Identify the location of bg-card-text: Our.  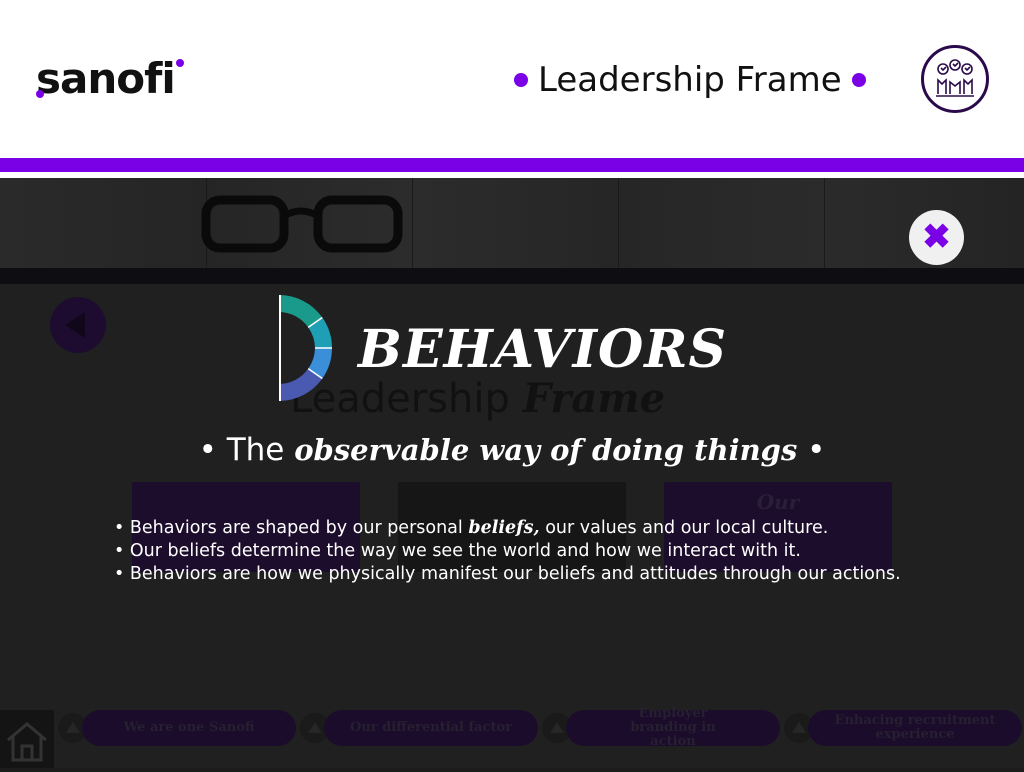
(778, 502).